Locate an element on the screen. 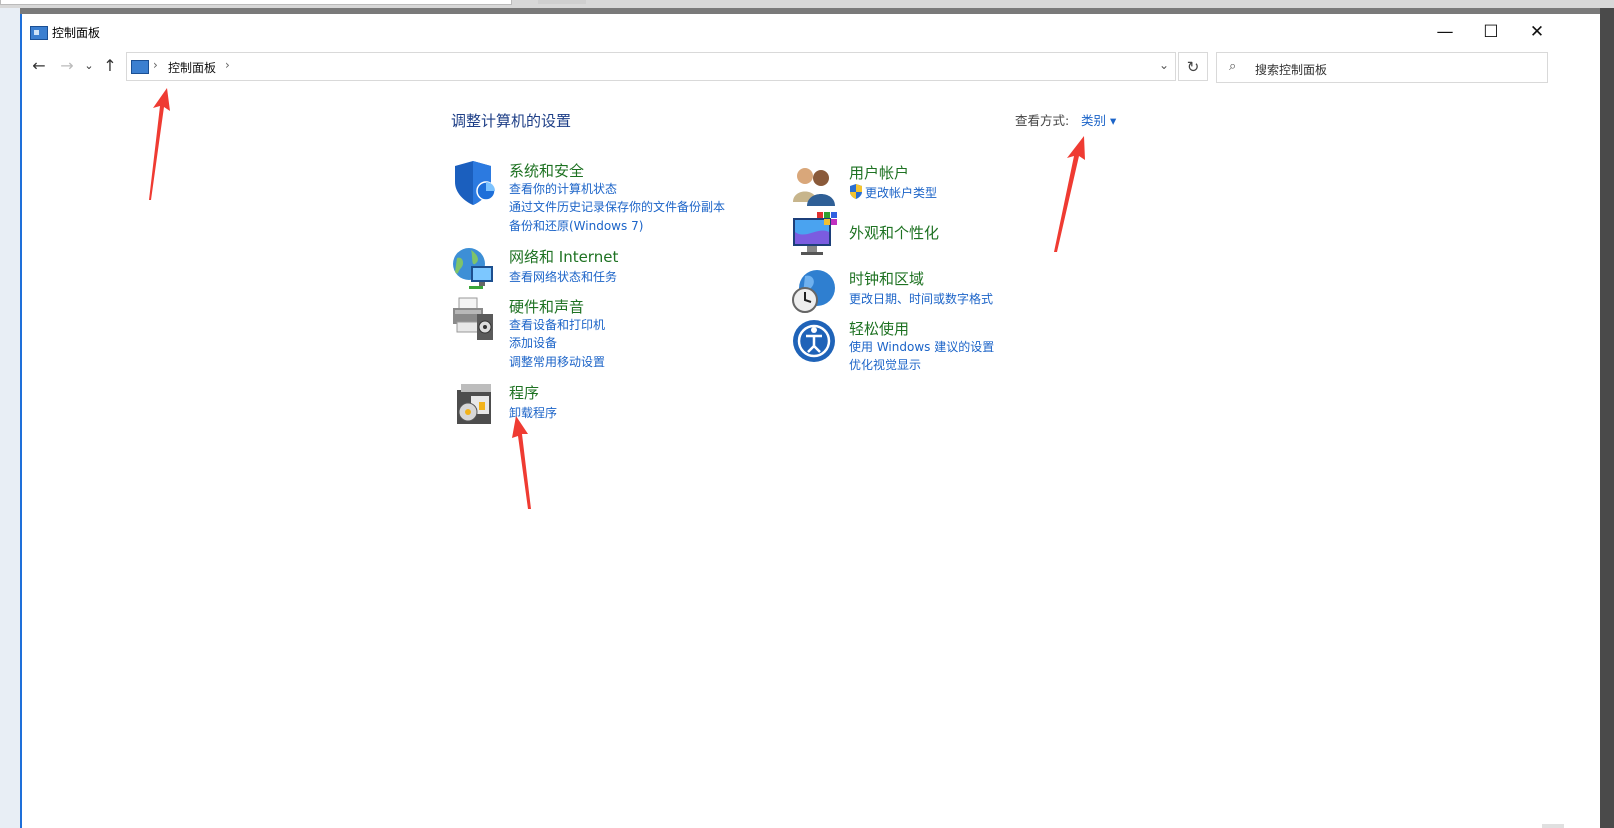 The height and width of the screenshot is (828, 1614). link-view-computer-status: 查看你的计算机状态 is located at coordinates (563, 188).